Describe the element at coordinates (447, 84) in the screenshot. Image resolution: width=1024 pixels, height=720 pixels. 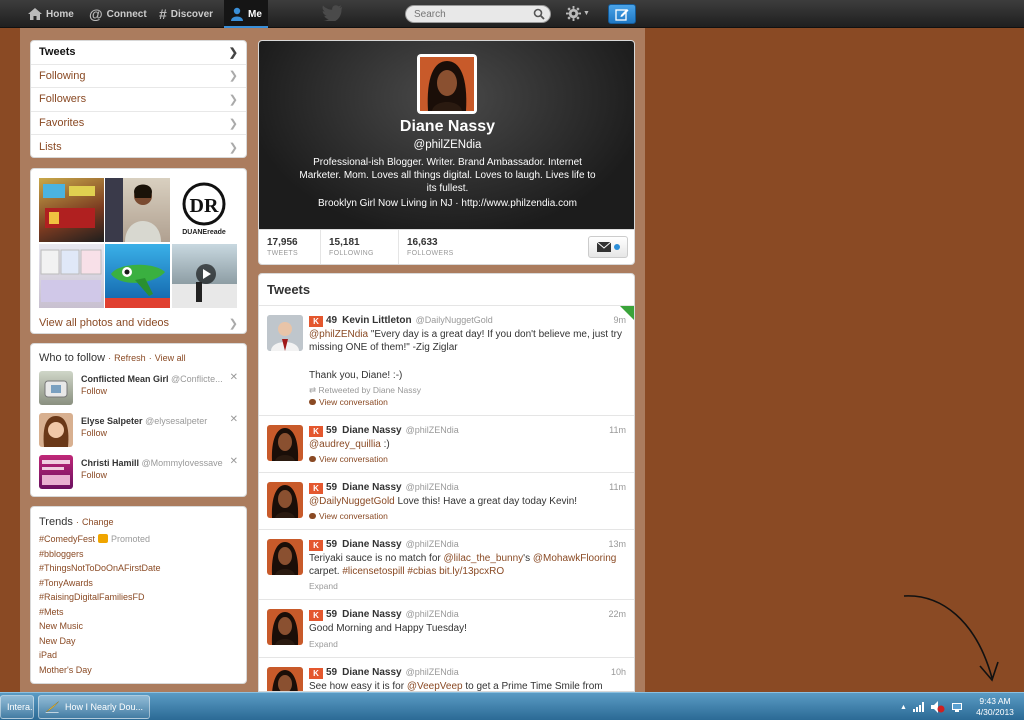
I see `profile-avatar` at that location.